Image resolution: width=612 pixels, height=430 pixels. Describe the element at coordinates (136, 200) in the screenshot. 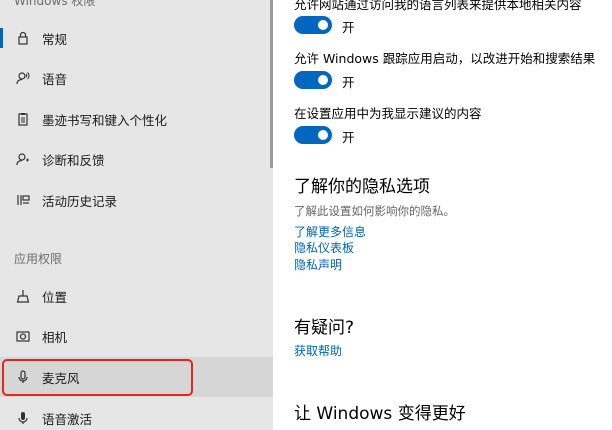

I see `sidebar-item-activity-history: 活动历史记录` at that location.